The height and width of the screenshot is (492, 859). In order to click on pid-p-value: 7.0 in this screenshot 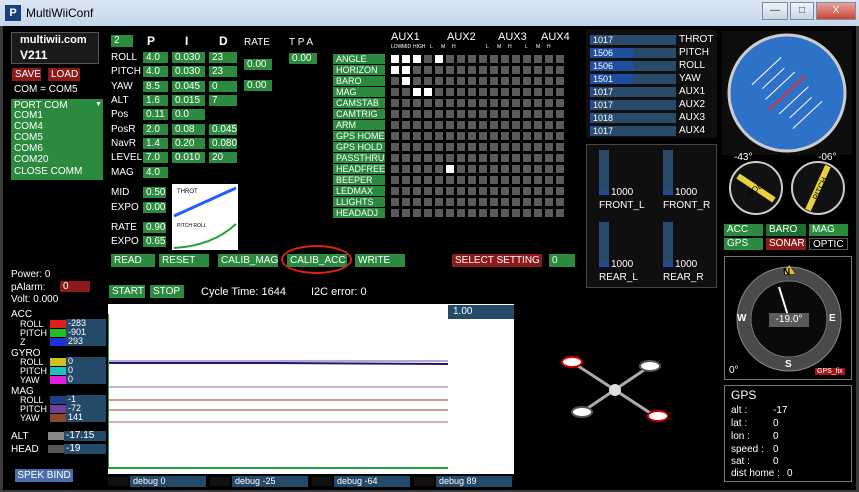, I will do `click(155, 157)`.